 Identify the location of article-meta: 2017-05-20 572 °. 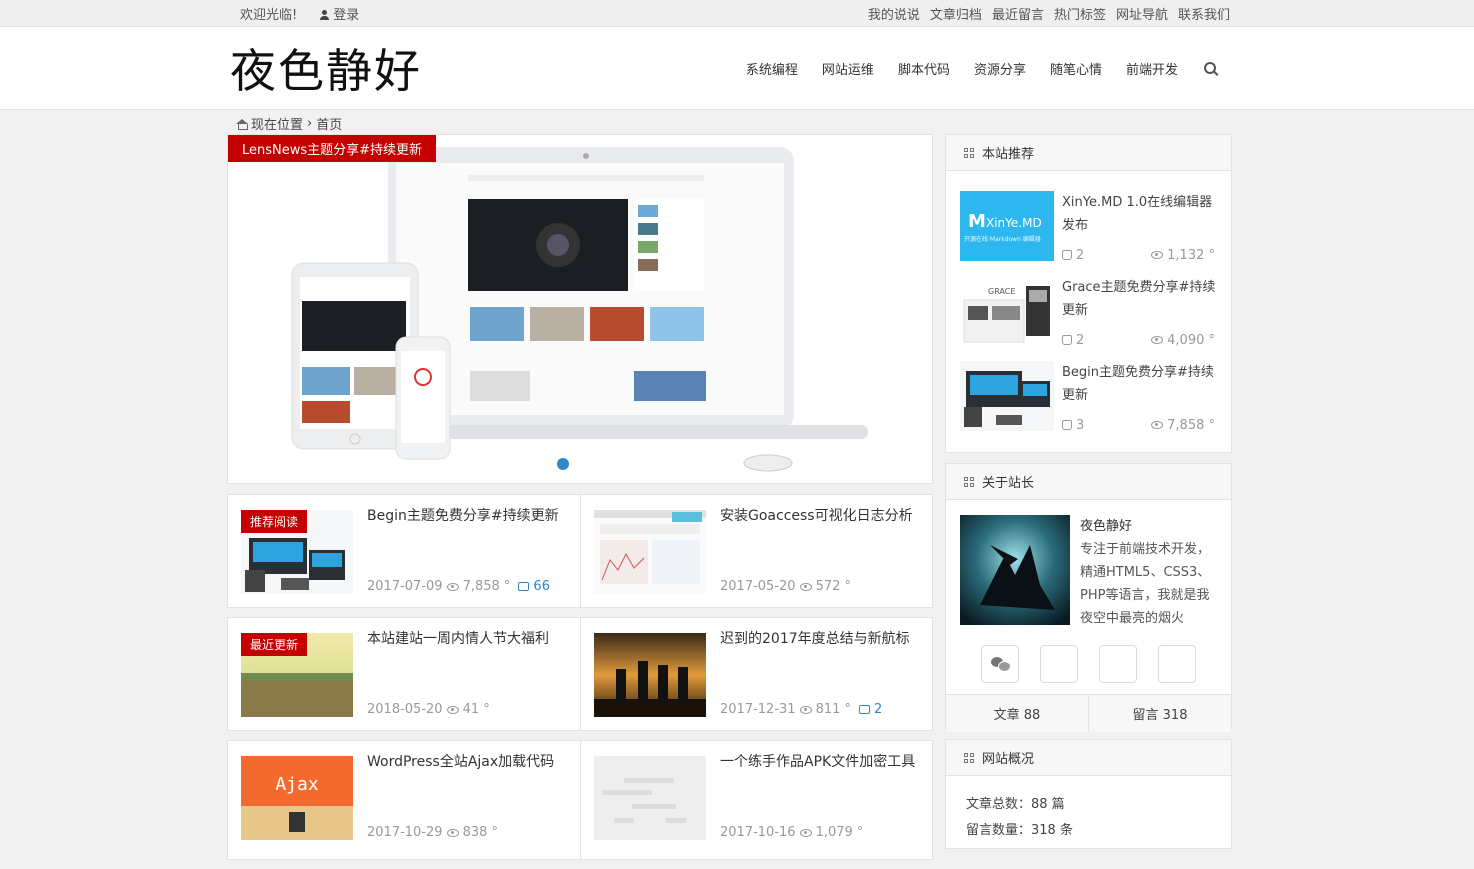
(816, 586).